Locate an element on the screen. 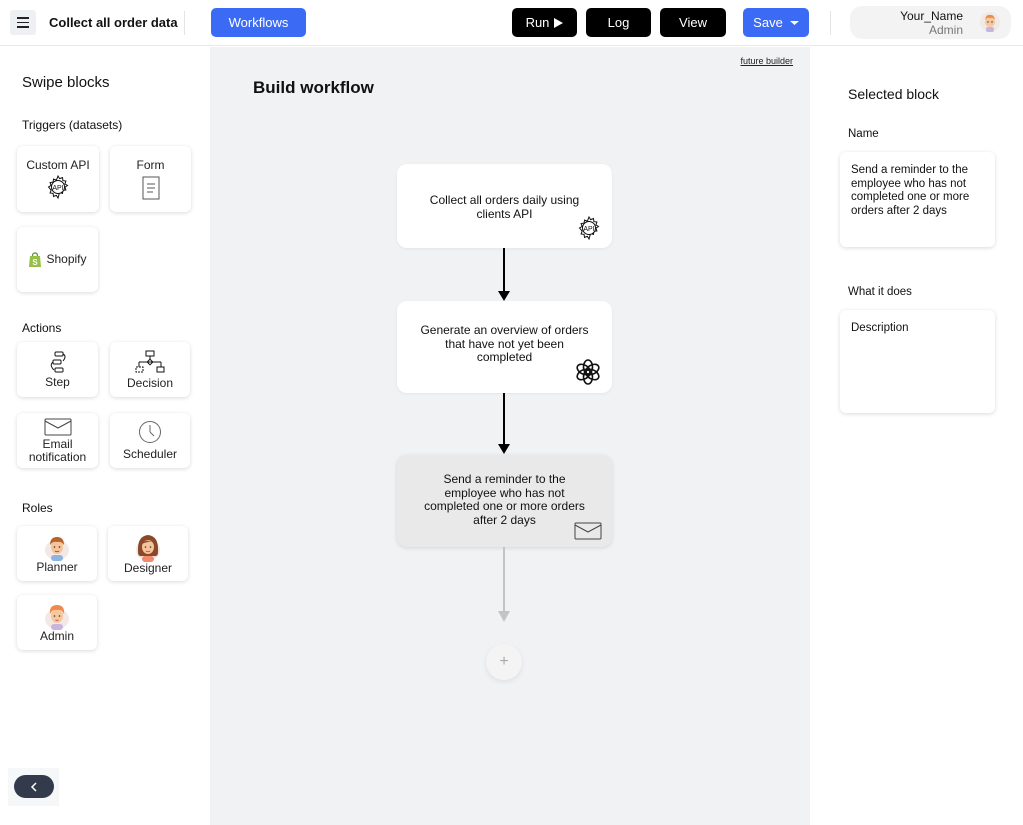 The image size is (1023, 825). sidebar-title: Swipe blocks is located at coordinates (66, 82).